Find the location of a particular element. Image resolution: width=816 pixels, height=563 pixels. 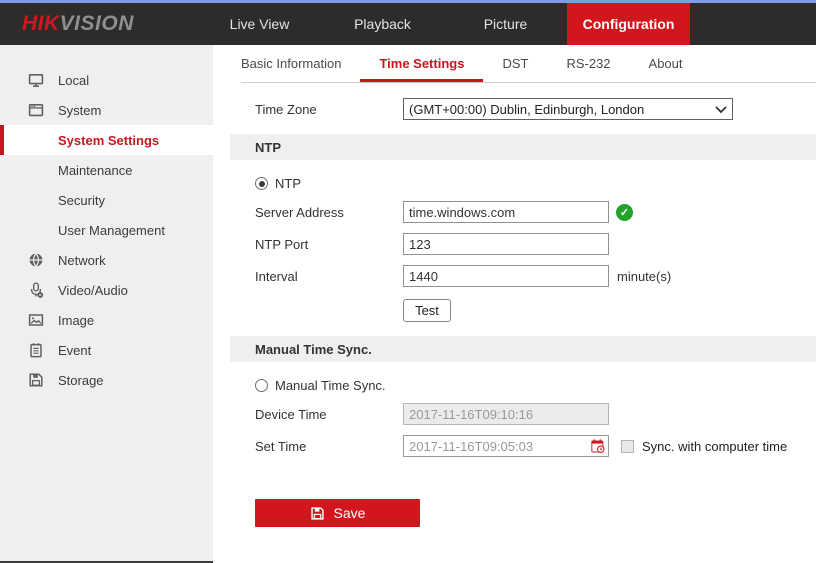

save-button-label: Save is located at coordinates (349, 513).